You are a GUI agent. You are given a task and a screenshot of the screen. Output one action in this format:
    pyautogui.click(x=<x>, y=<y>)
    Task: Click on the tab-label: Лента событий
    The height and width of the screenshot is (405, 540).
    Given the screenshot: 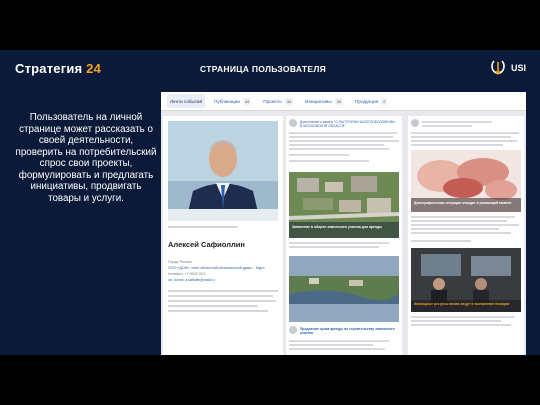 What is the action you would take?
    pyautogui.click(x=186, y=101)
    